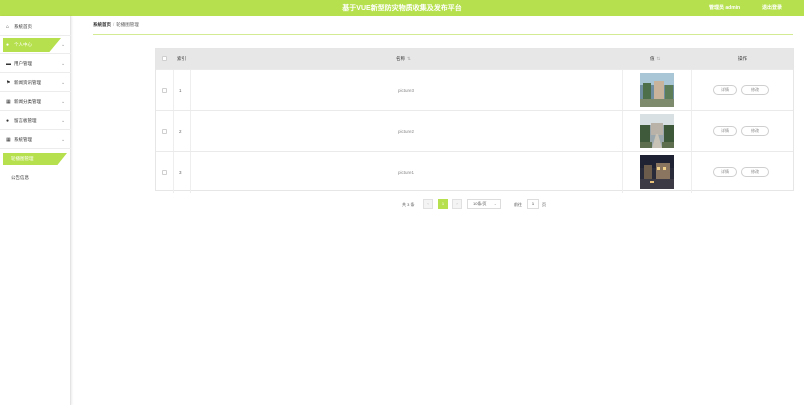  What do you see at coordinates (35, 178) in the screenshot?
I see `sidebar-subitem-notice: 公告信息` at bounding box center [35, 178].